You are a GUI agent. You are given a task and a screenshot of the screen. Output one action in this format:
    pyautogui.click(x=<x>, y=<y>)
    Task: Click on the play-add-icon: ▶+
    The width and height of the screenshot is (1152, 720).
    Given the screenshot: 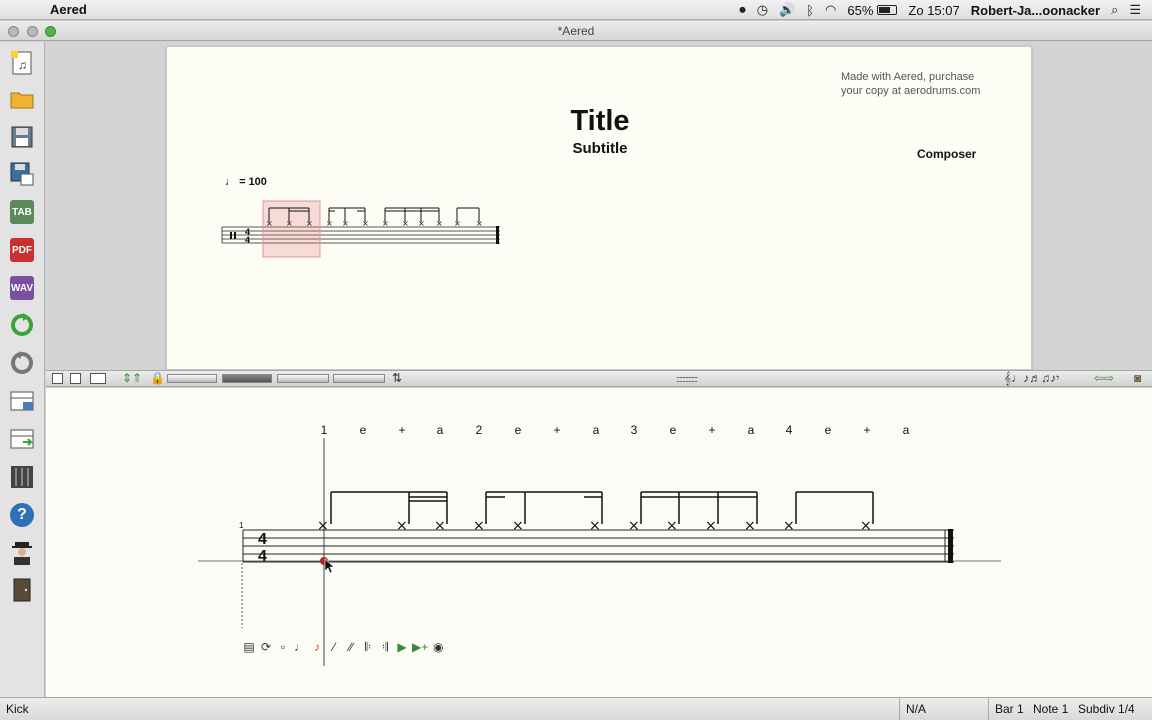 What is the action you would take?
    pyautogui.click(x=420, y=647)
    